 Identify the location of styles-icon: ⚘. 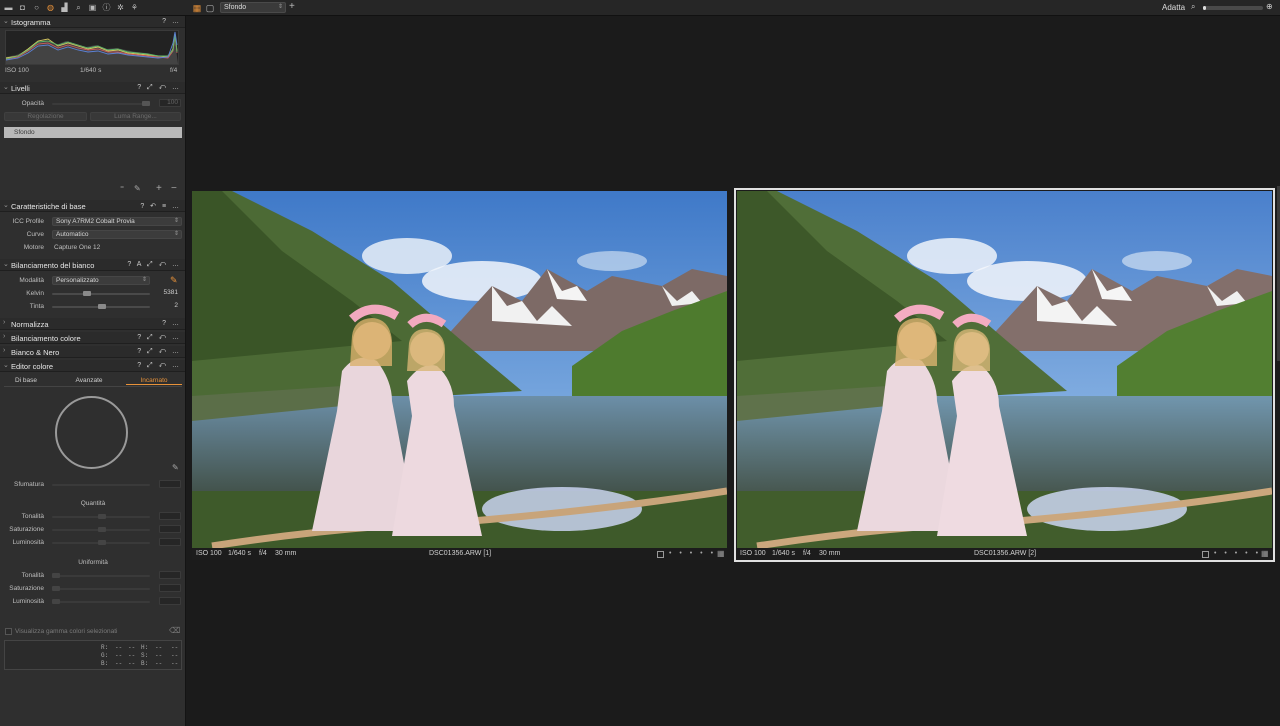
(134, 7).